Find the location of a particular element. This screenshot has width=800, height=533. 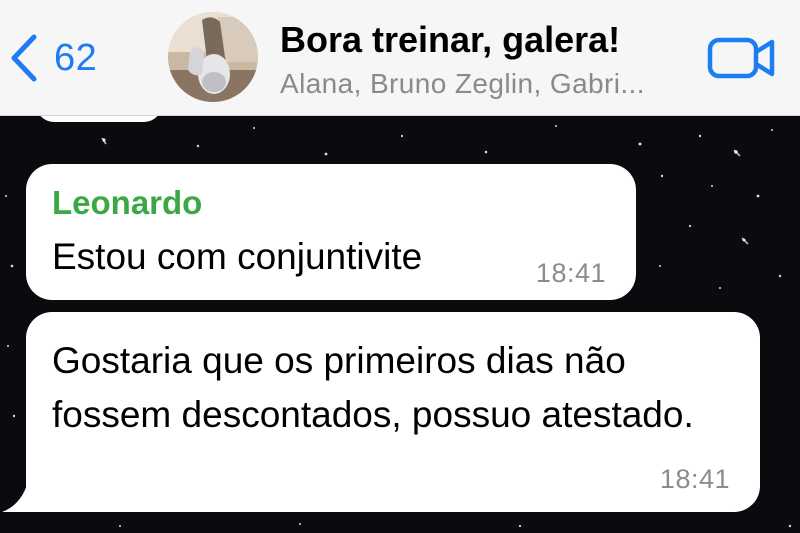

video-camera-icon is located at coordinates (741, 58).